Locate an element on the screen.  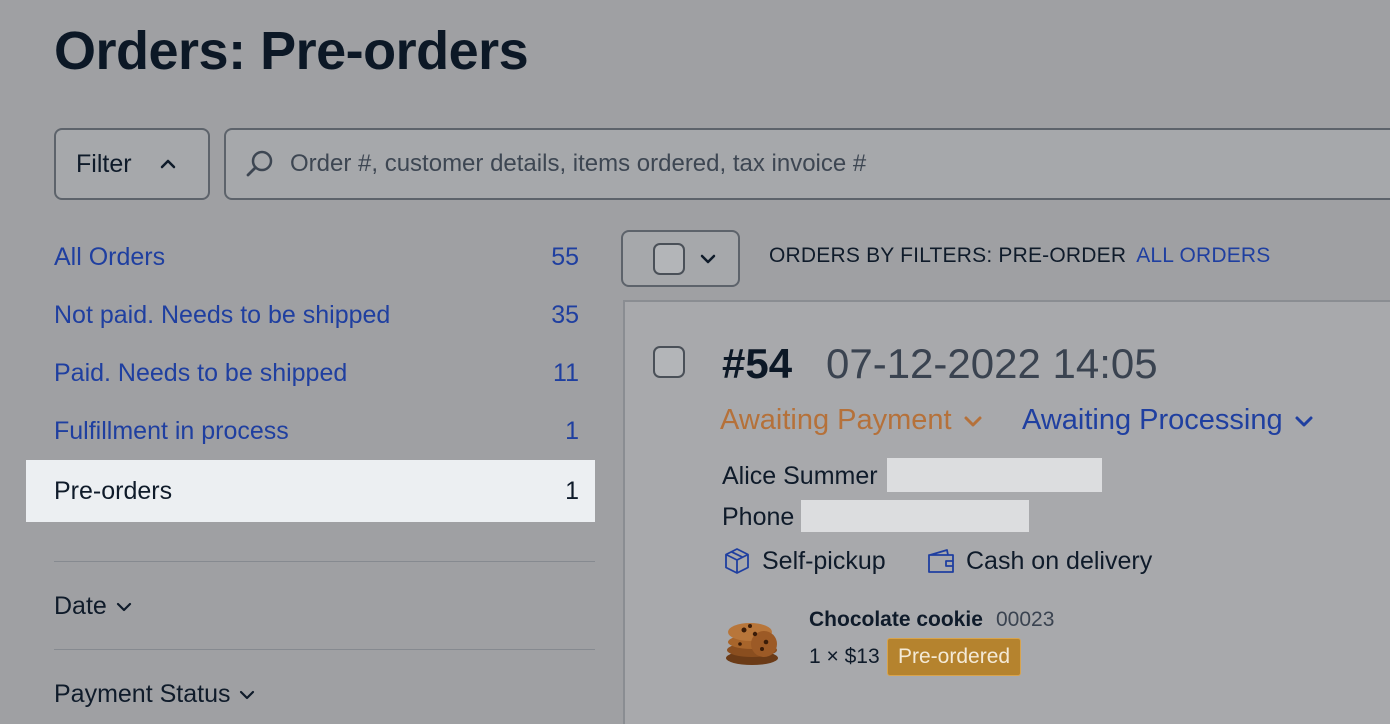
payment-status-label: Awaiting Payment is located at coordinates (836, 420).